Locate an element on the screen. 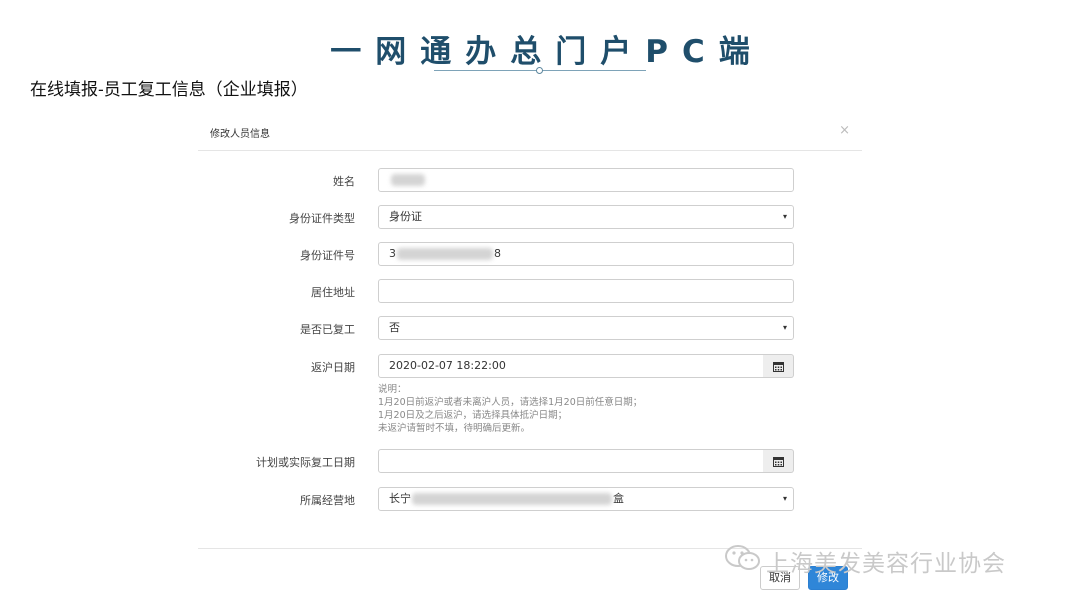 The image size is (1080, 608). watermark: 上海美发美容行业协会 is located at coordinates (865, 560).